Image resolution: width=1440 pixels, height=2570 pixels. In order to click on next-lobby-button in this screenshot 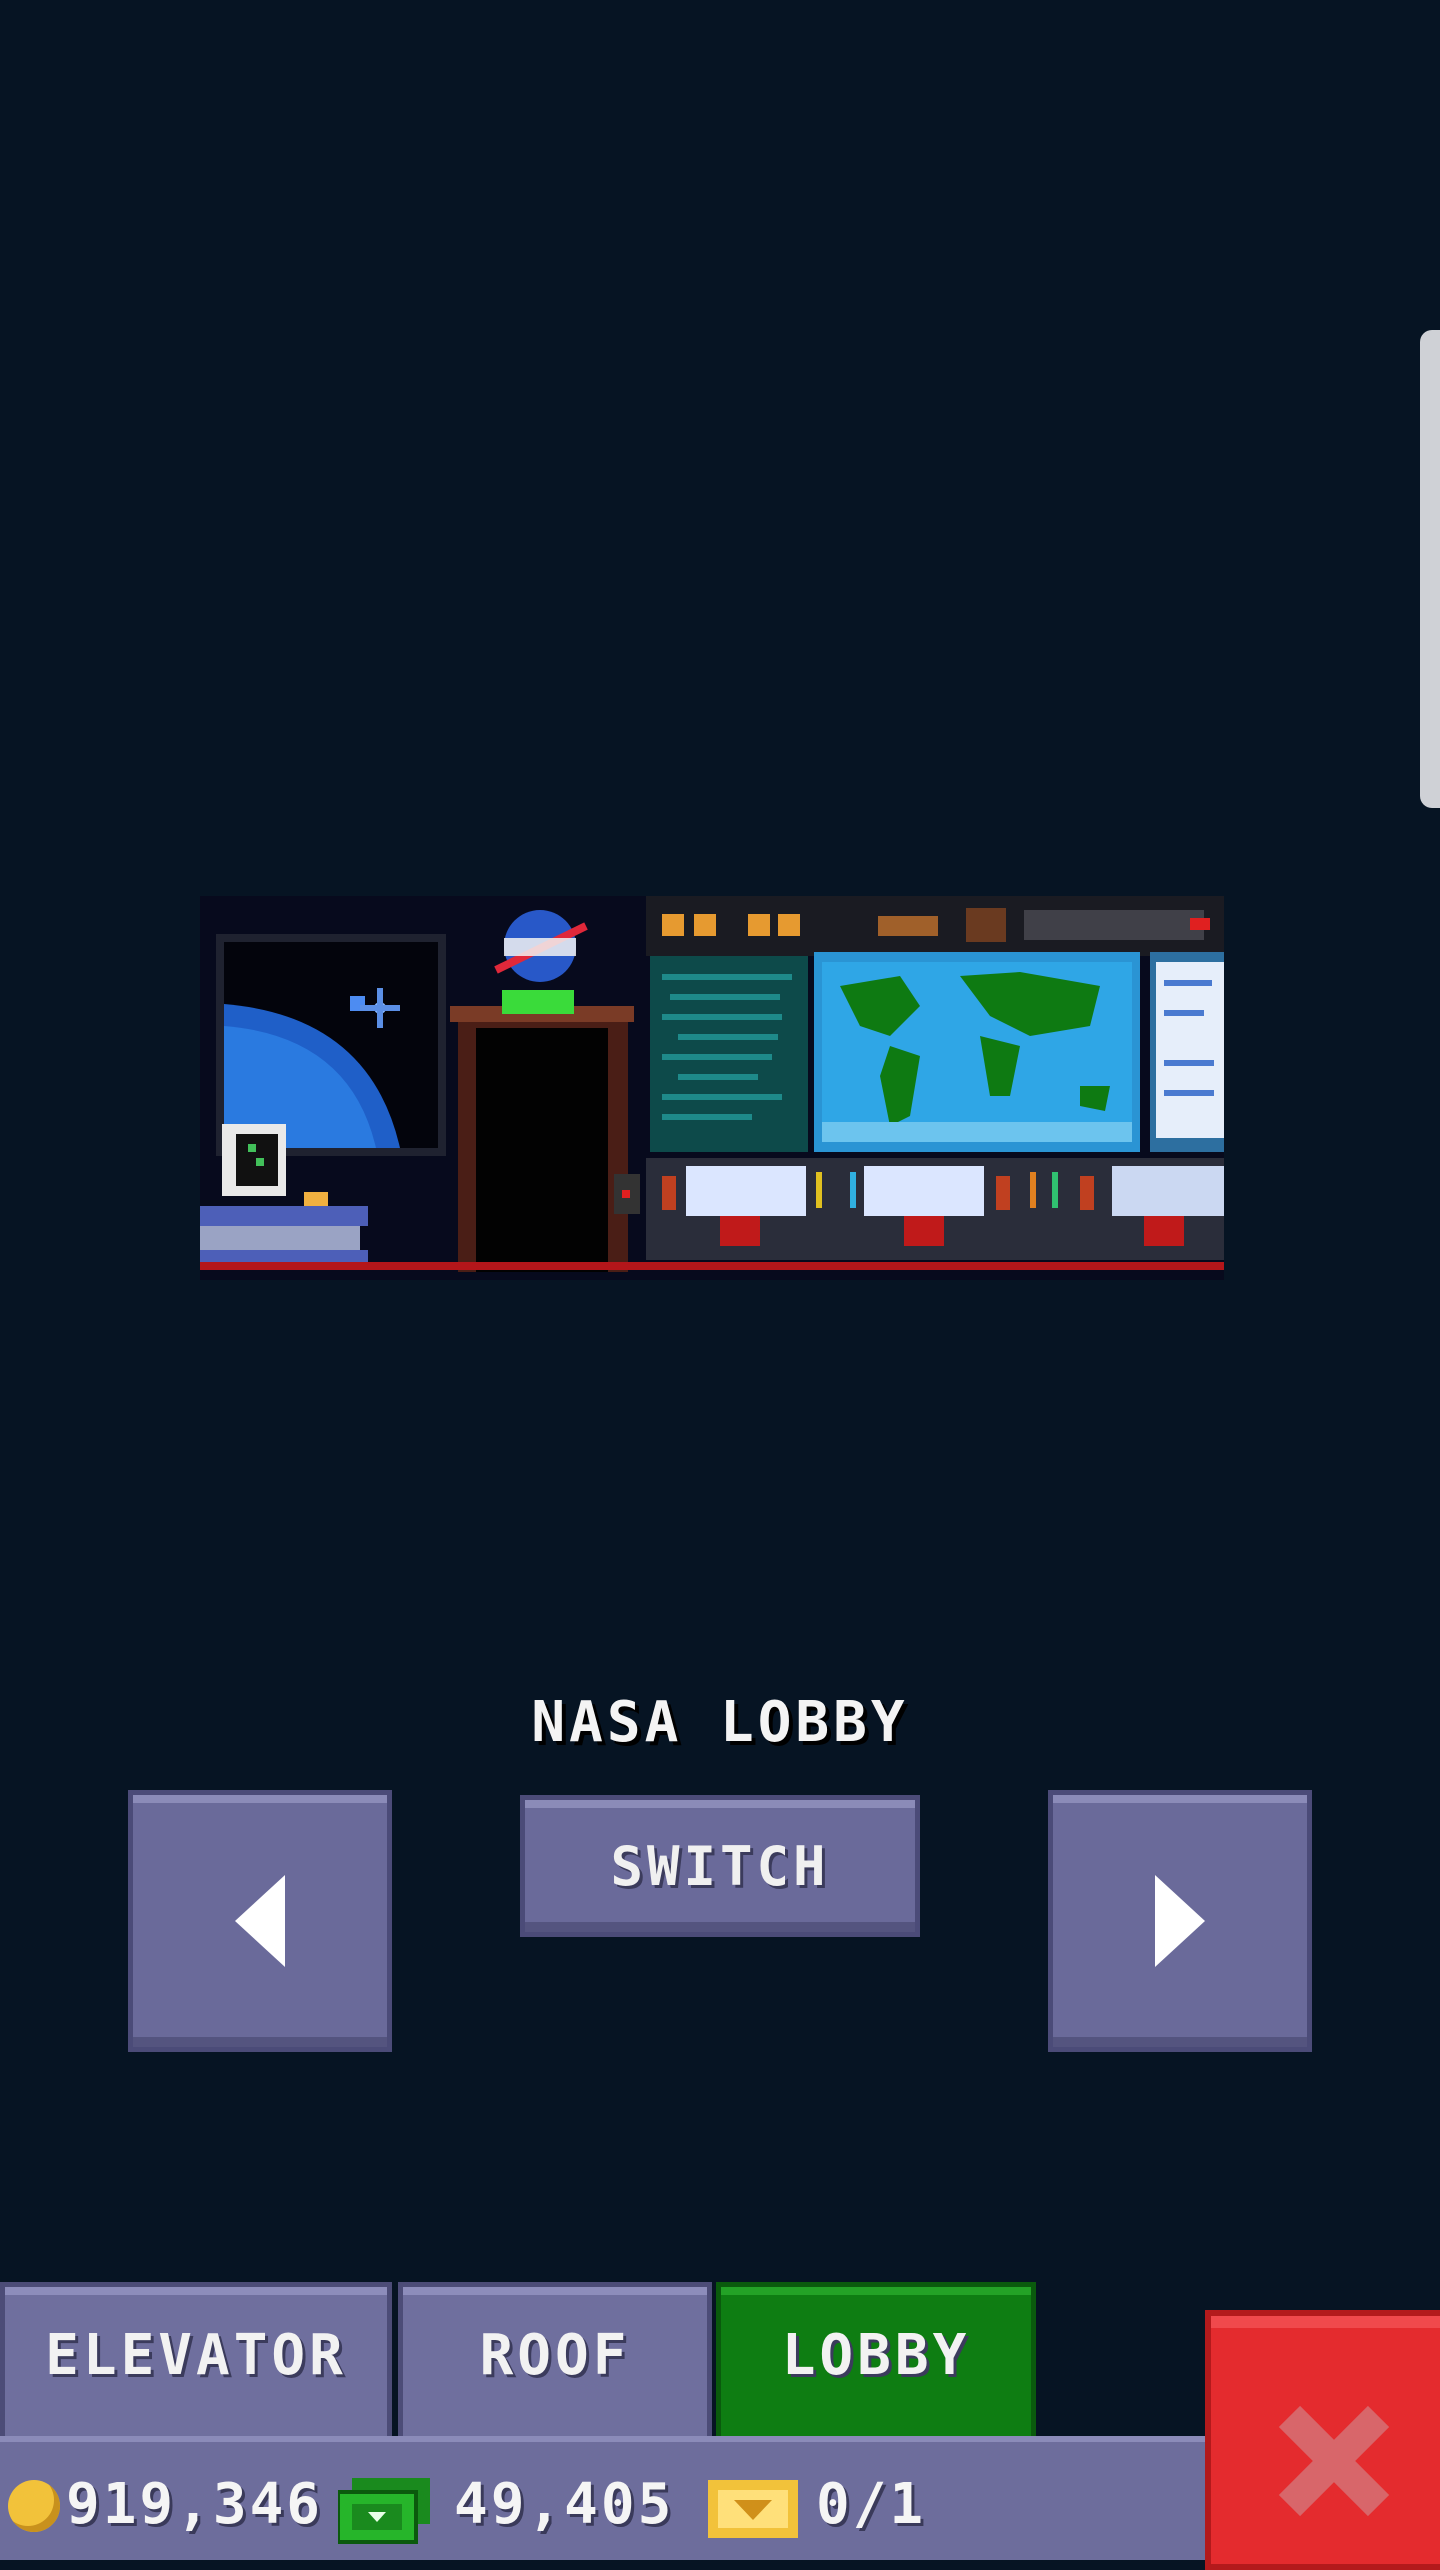, I will do `click(1180, 1921)`.